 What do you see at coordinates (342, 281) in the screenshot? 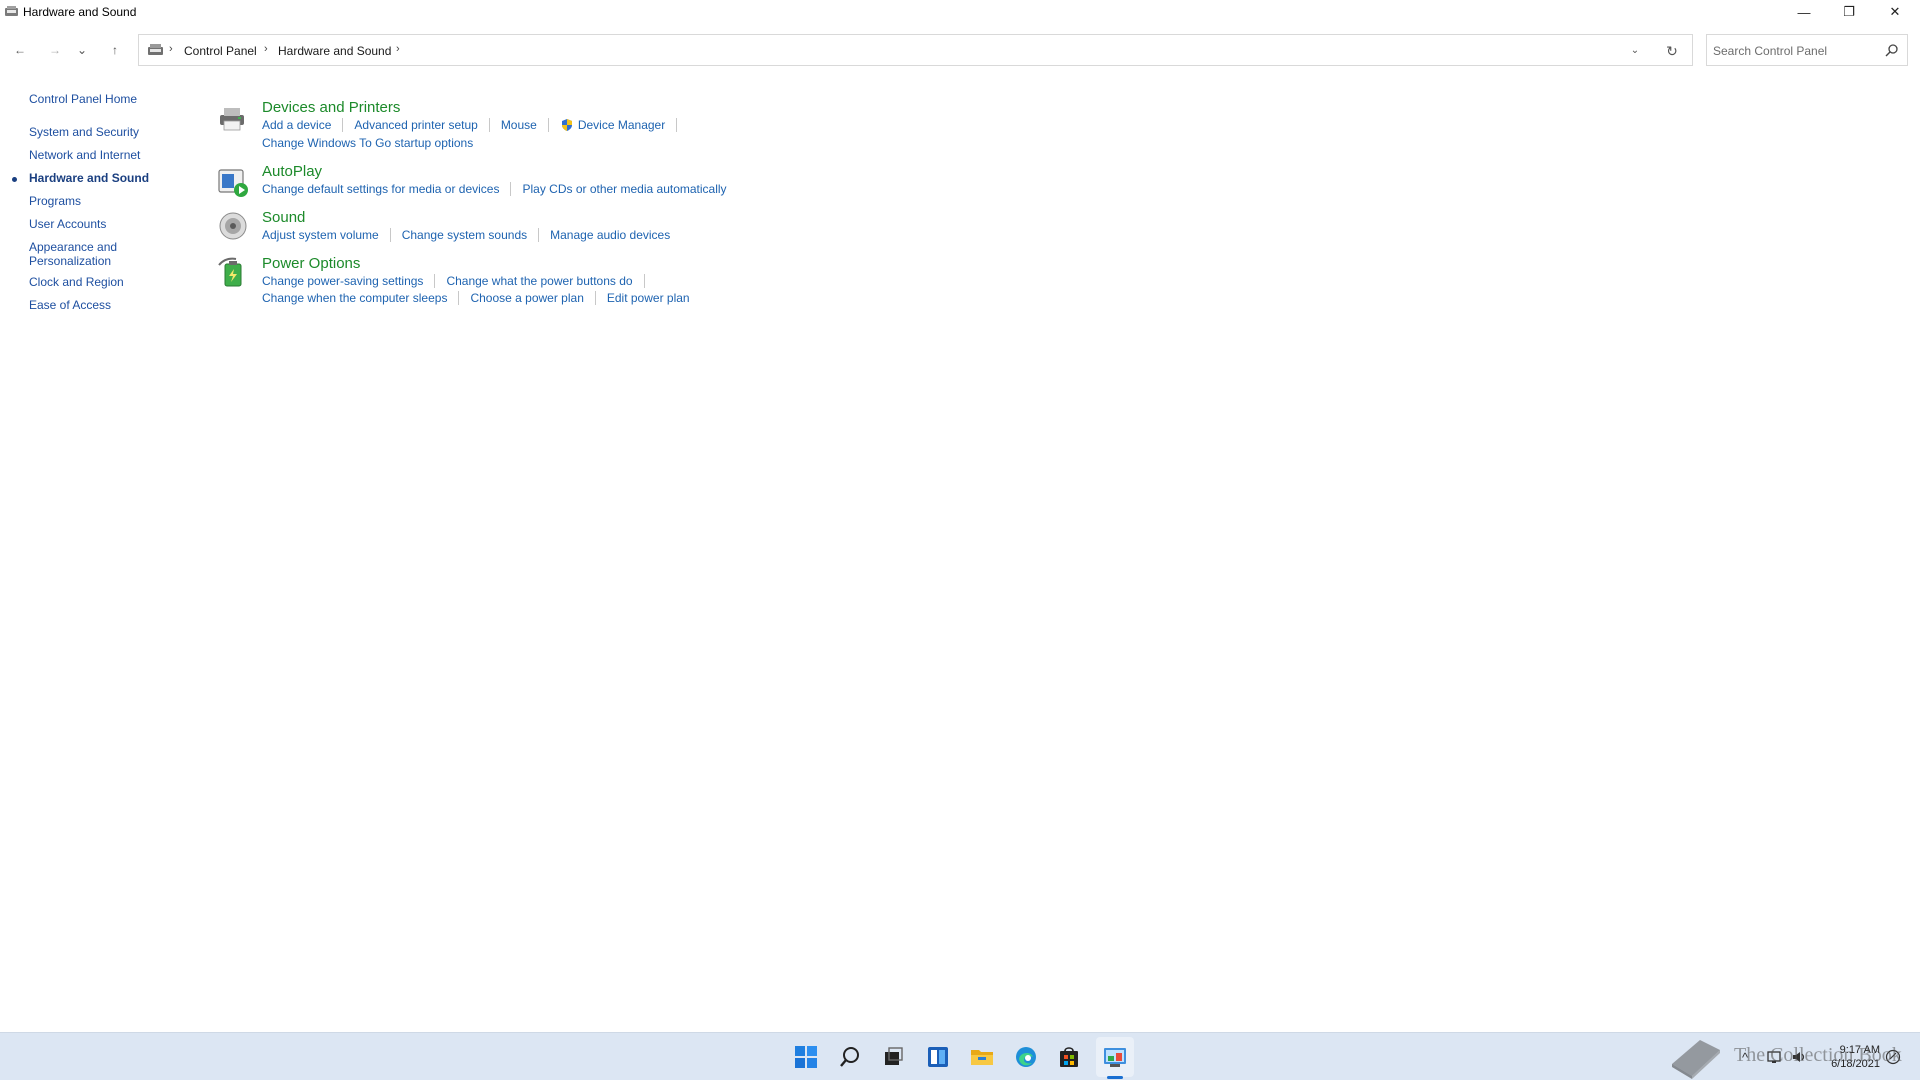
I see `change-power-saving-settings-link: Change power-saving settings` at bounding box center [342, 281].